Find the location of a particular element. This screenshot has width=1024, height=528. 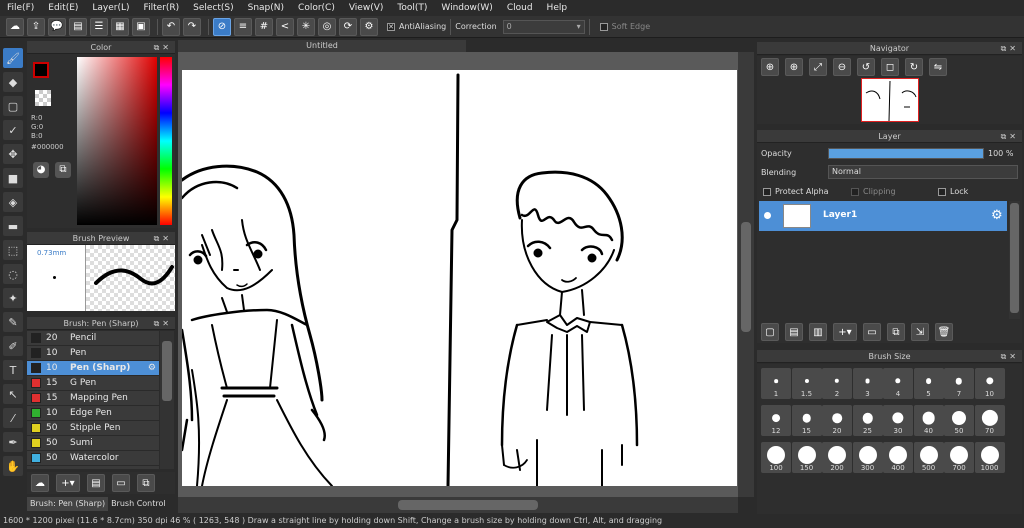

perspective-snap-icon: < is located at coordinates (285, 26).